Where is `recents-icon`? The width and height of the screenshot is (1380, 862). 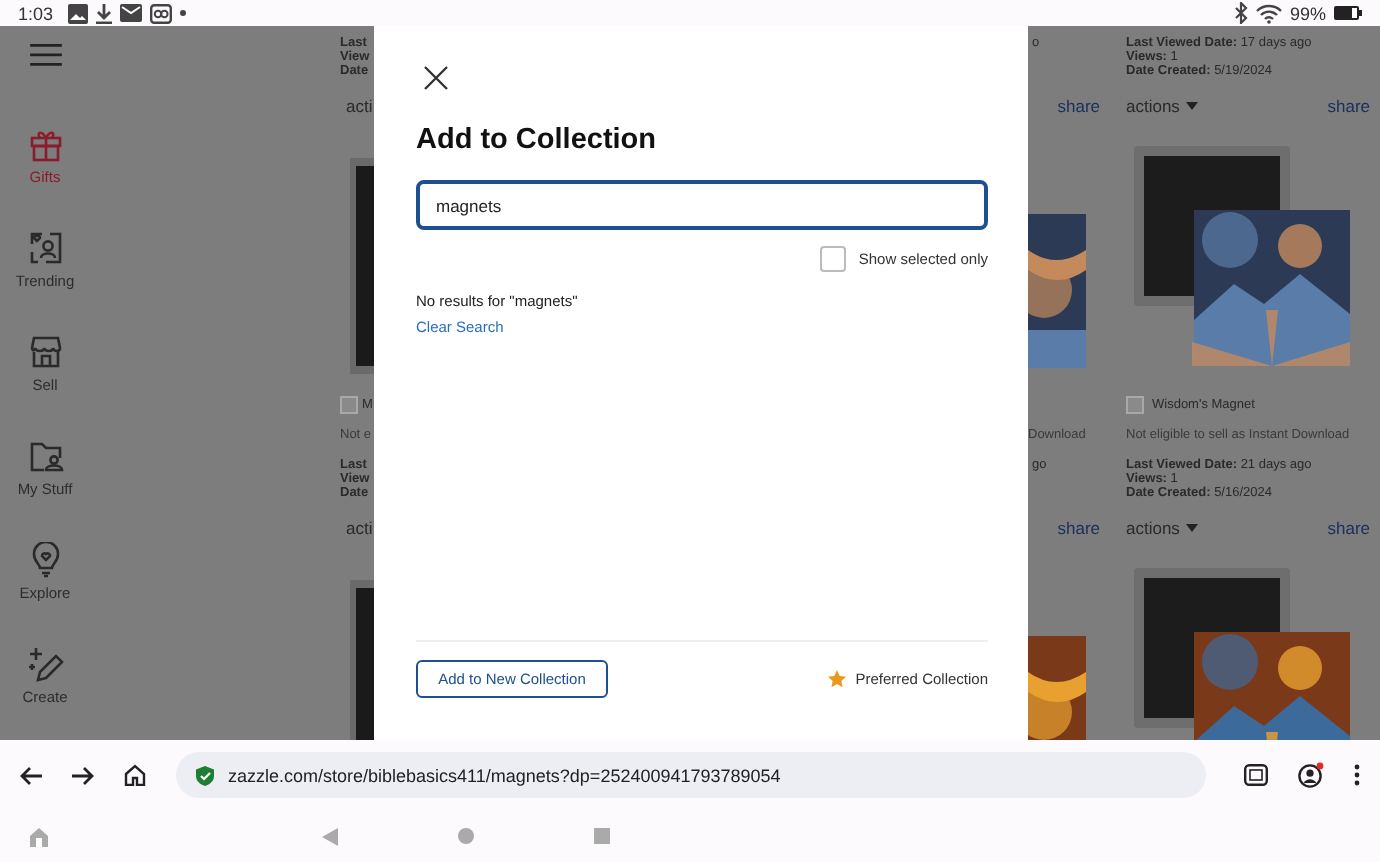
recents-icon is located at coordinates (601, 836).